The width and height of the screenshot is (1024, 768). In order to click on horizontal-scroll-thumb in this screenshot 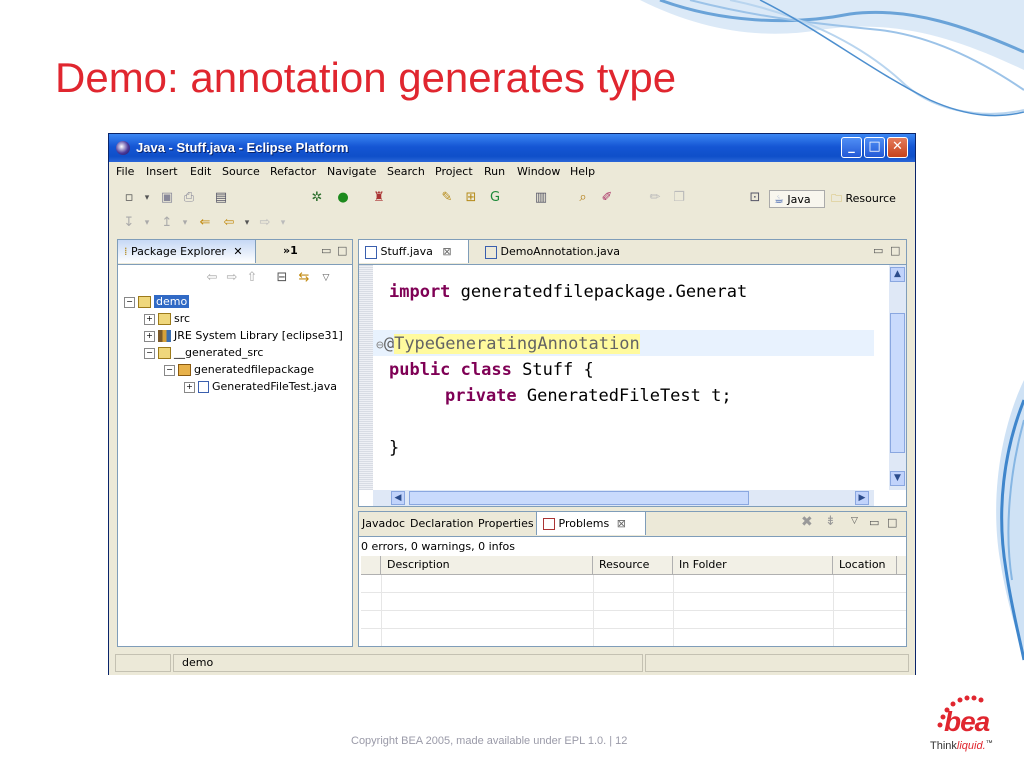, I will do `click(579, 498)`.